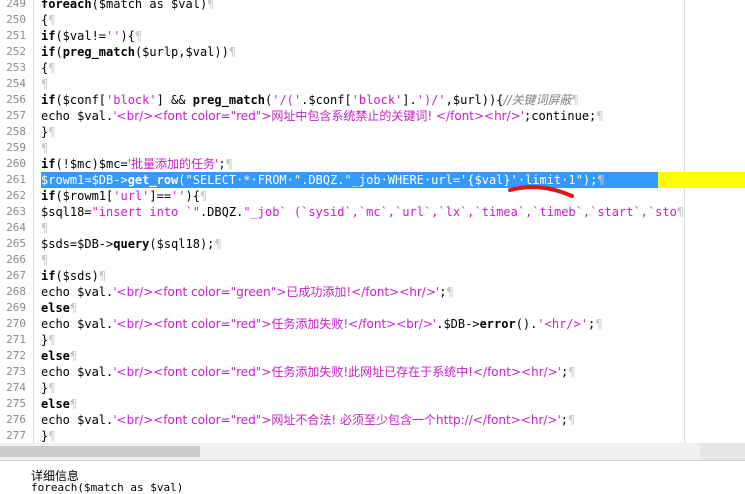  I want to click on code-line: 275 else¶, so click(372, 404).